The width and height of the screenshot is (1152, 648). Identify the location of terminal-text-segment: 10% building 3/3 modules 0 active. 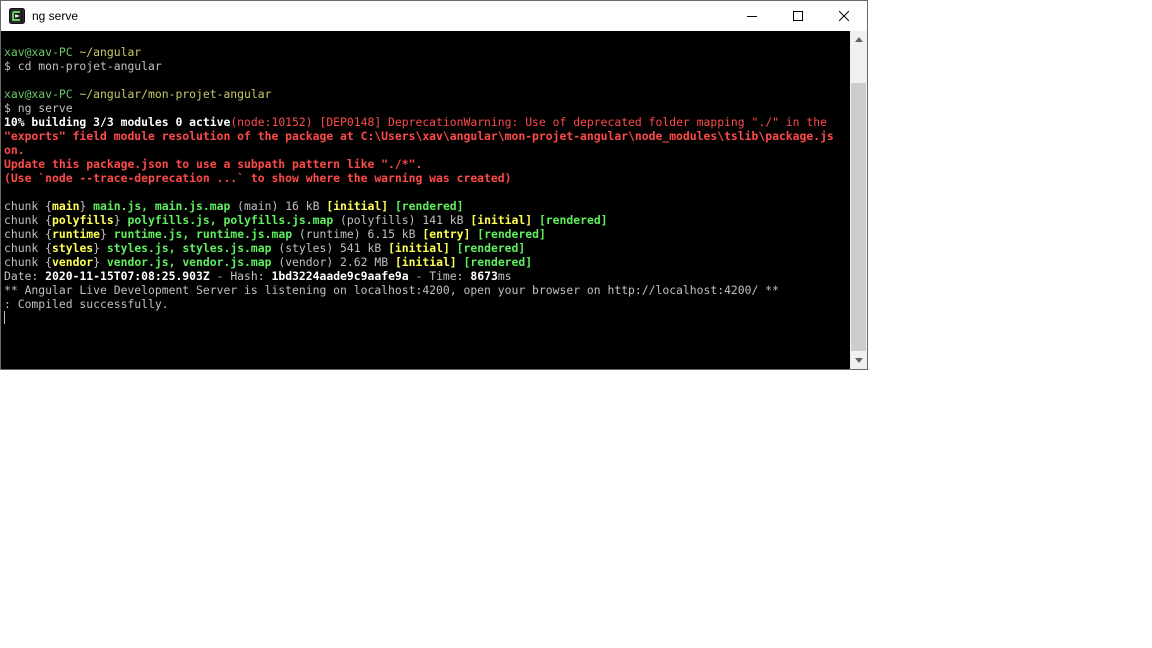
(117, 122).